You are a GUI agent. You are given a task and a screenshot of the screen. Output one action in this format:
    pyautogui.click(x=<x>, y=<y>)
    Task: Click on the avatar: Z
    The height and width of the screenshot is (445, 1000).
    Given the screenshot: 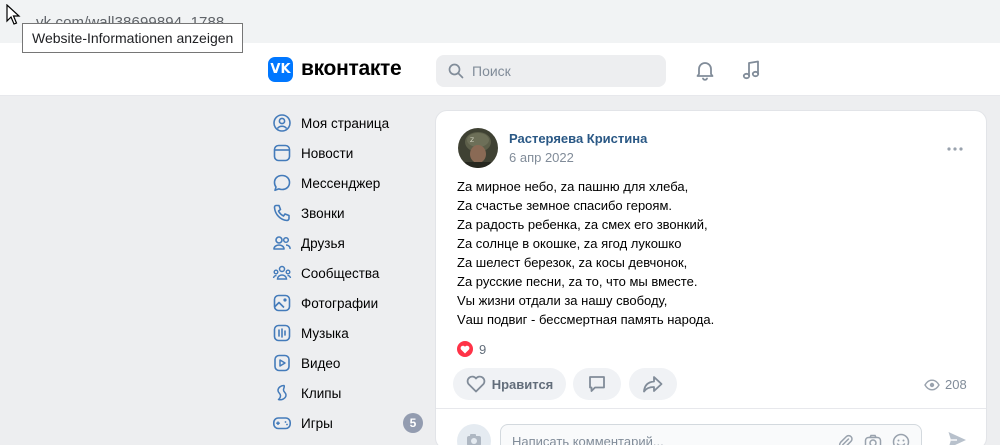 What is the action you would take?
    pyautogui.click(x=478, y=148)
    